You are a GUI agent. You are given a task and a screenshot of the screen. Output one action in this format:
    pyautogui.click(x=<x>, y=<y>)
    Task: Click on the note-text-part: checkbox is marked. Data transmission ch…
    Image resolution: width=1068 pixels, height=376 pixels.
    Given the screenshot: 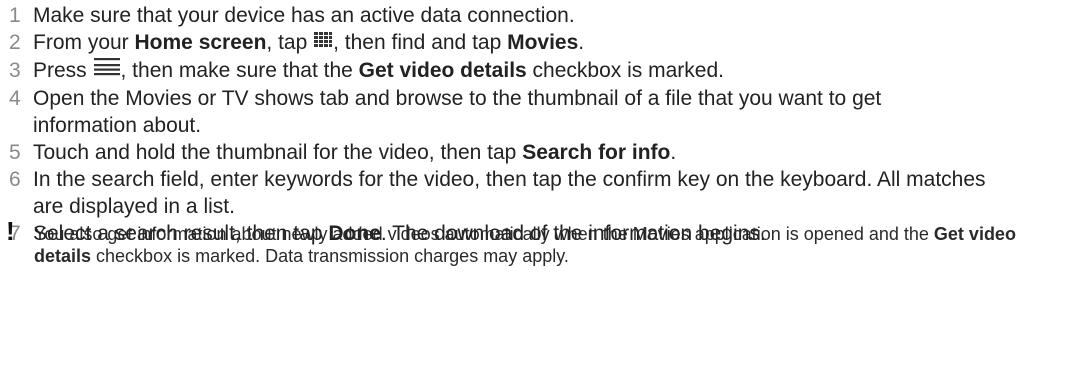 What is the action you would take?
    pyautogui.click(x=330, y=256)
    